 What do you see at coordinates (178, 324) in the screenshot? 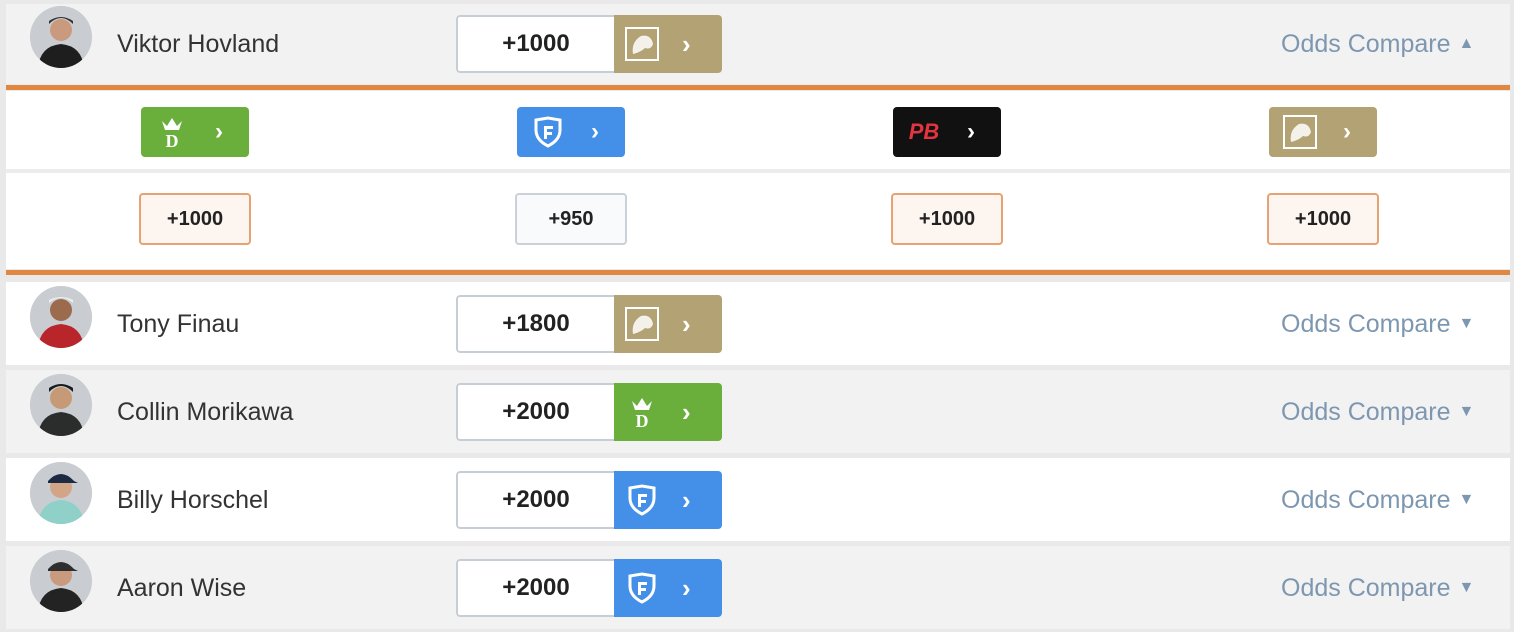
I see `player-name: Tony Finau` at bounding box center [178, 324].